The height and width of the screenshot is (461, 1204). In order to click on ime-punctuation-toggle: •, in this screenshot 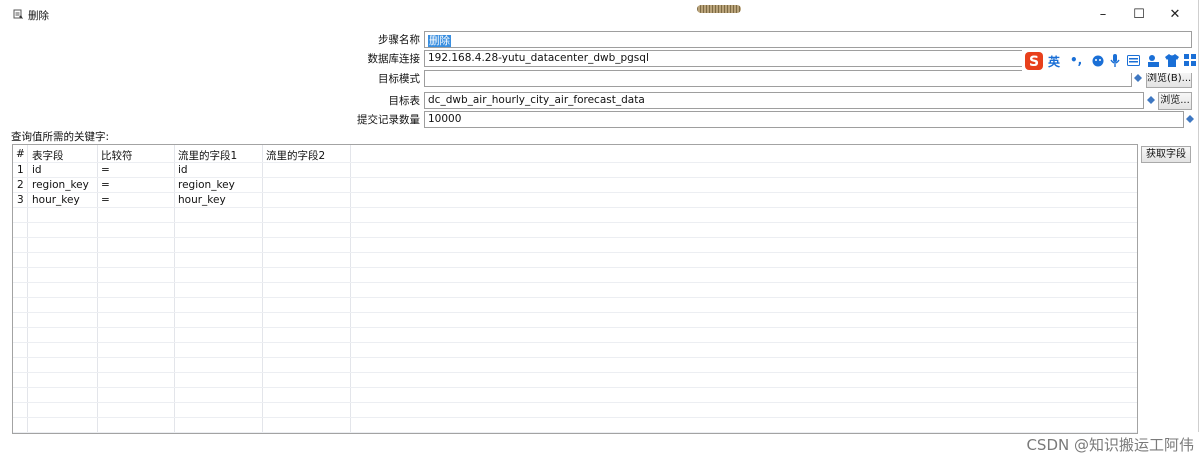, I will do `click(1076, 60)`.